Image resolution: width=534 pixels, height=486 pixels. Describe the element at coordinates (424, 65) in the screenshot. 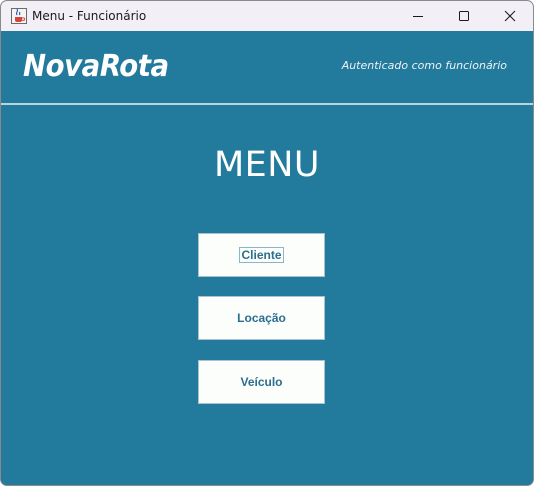

I see `auth-status-label: Autenticado como funcionário` at that location.